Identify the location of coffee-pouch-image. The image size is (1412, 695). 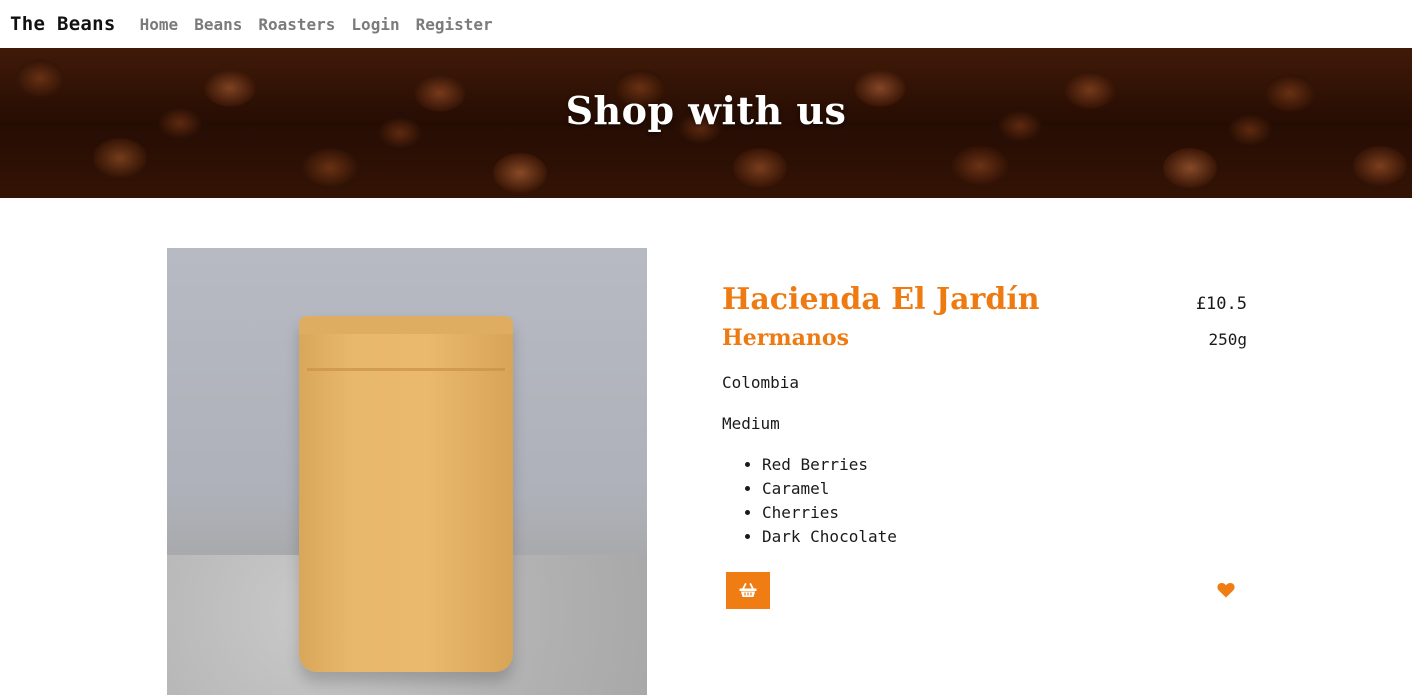
(406, 494).